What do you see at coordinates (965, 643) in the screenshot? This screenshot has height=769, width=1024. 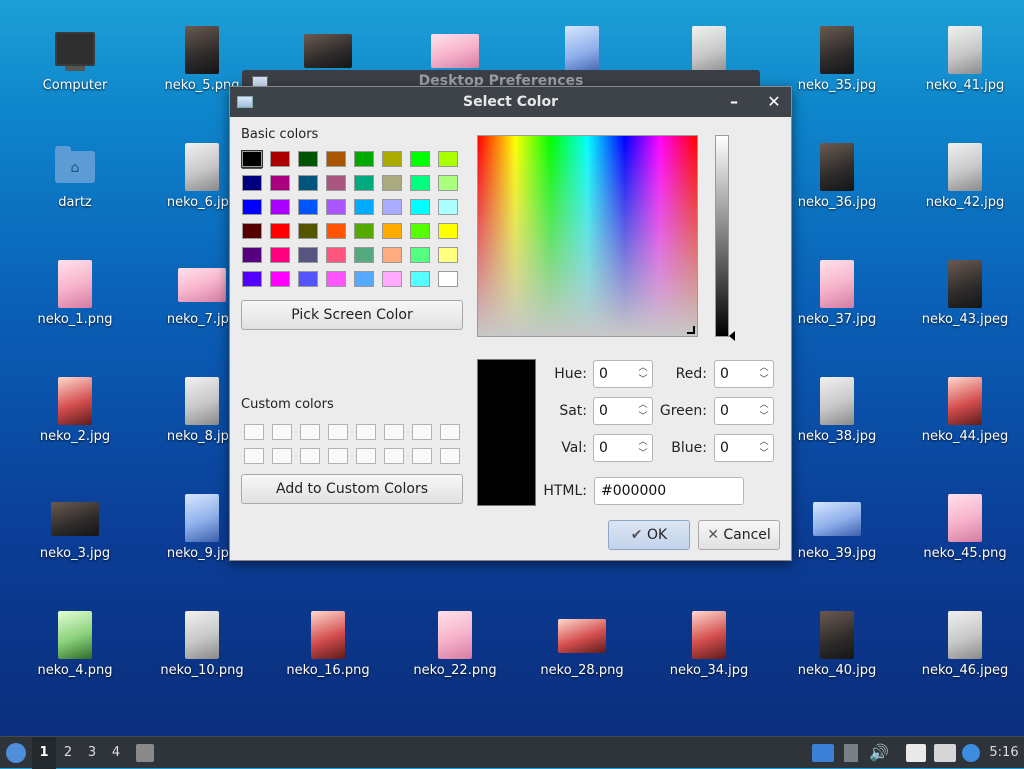 I see `image-file-desktop-icon: neko_46.jpeg` at bounding box center [965, 643].